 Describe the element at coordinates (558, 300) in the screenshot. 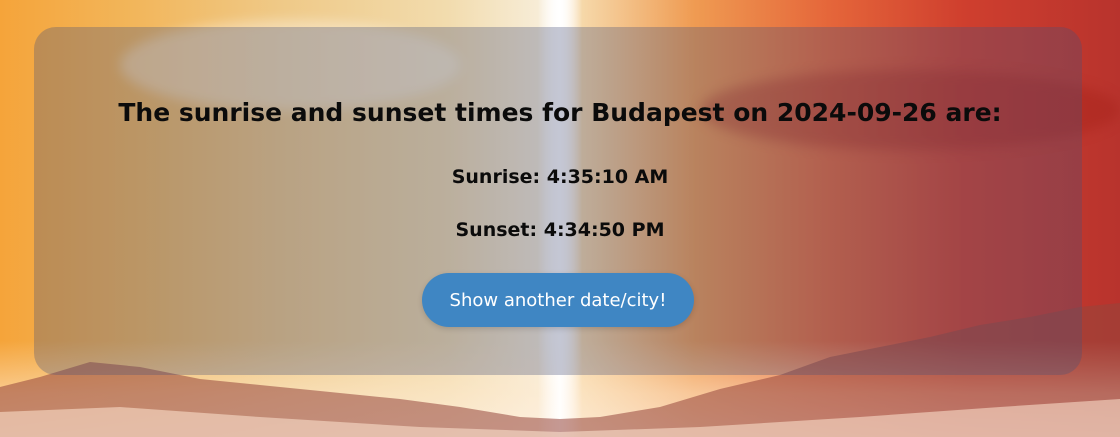

I see `show-another-button: Show another date/city!` at that location.